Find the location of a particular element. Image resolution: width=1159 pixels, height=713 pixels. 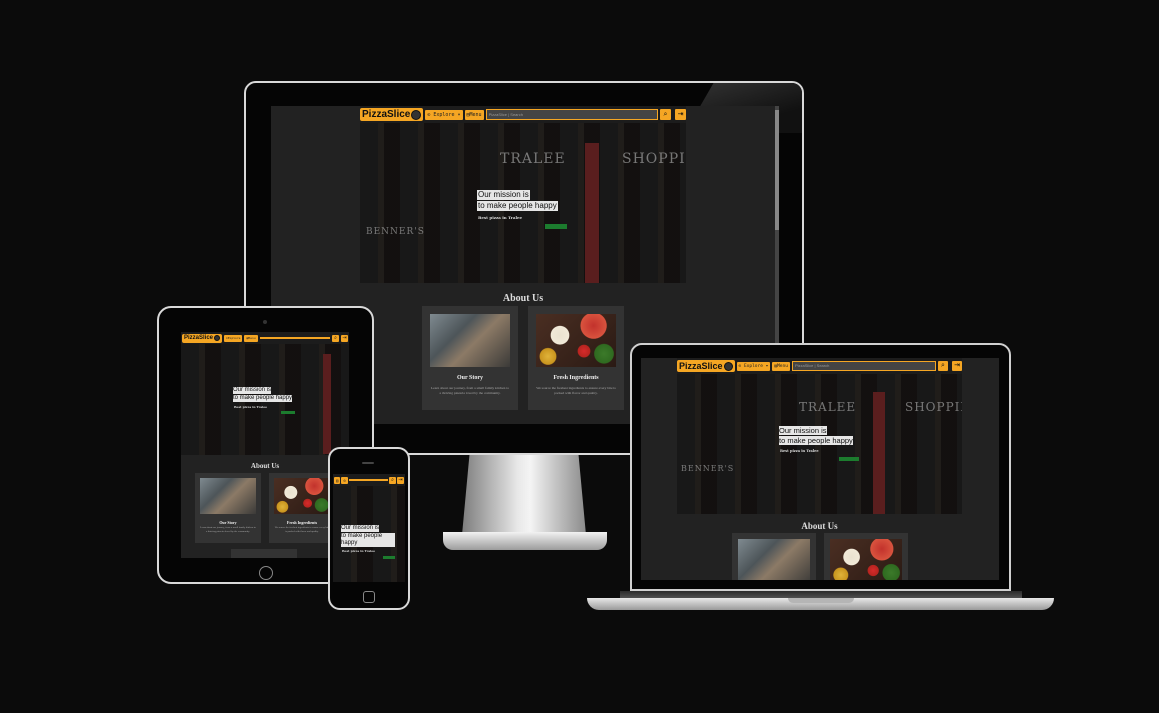

laptop-notch is located at coordinates (821, 600).